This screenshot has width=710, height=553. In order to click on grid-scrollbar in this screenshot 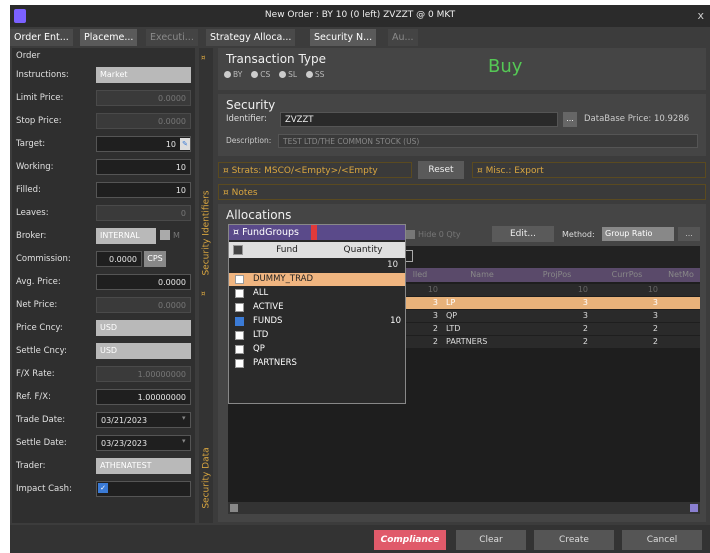, I will do `click(464, 508)`.